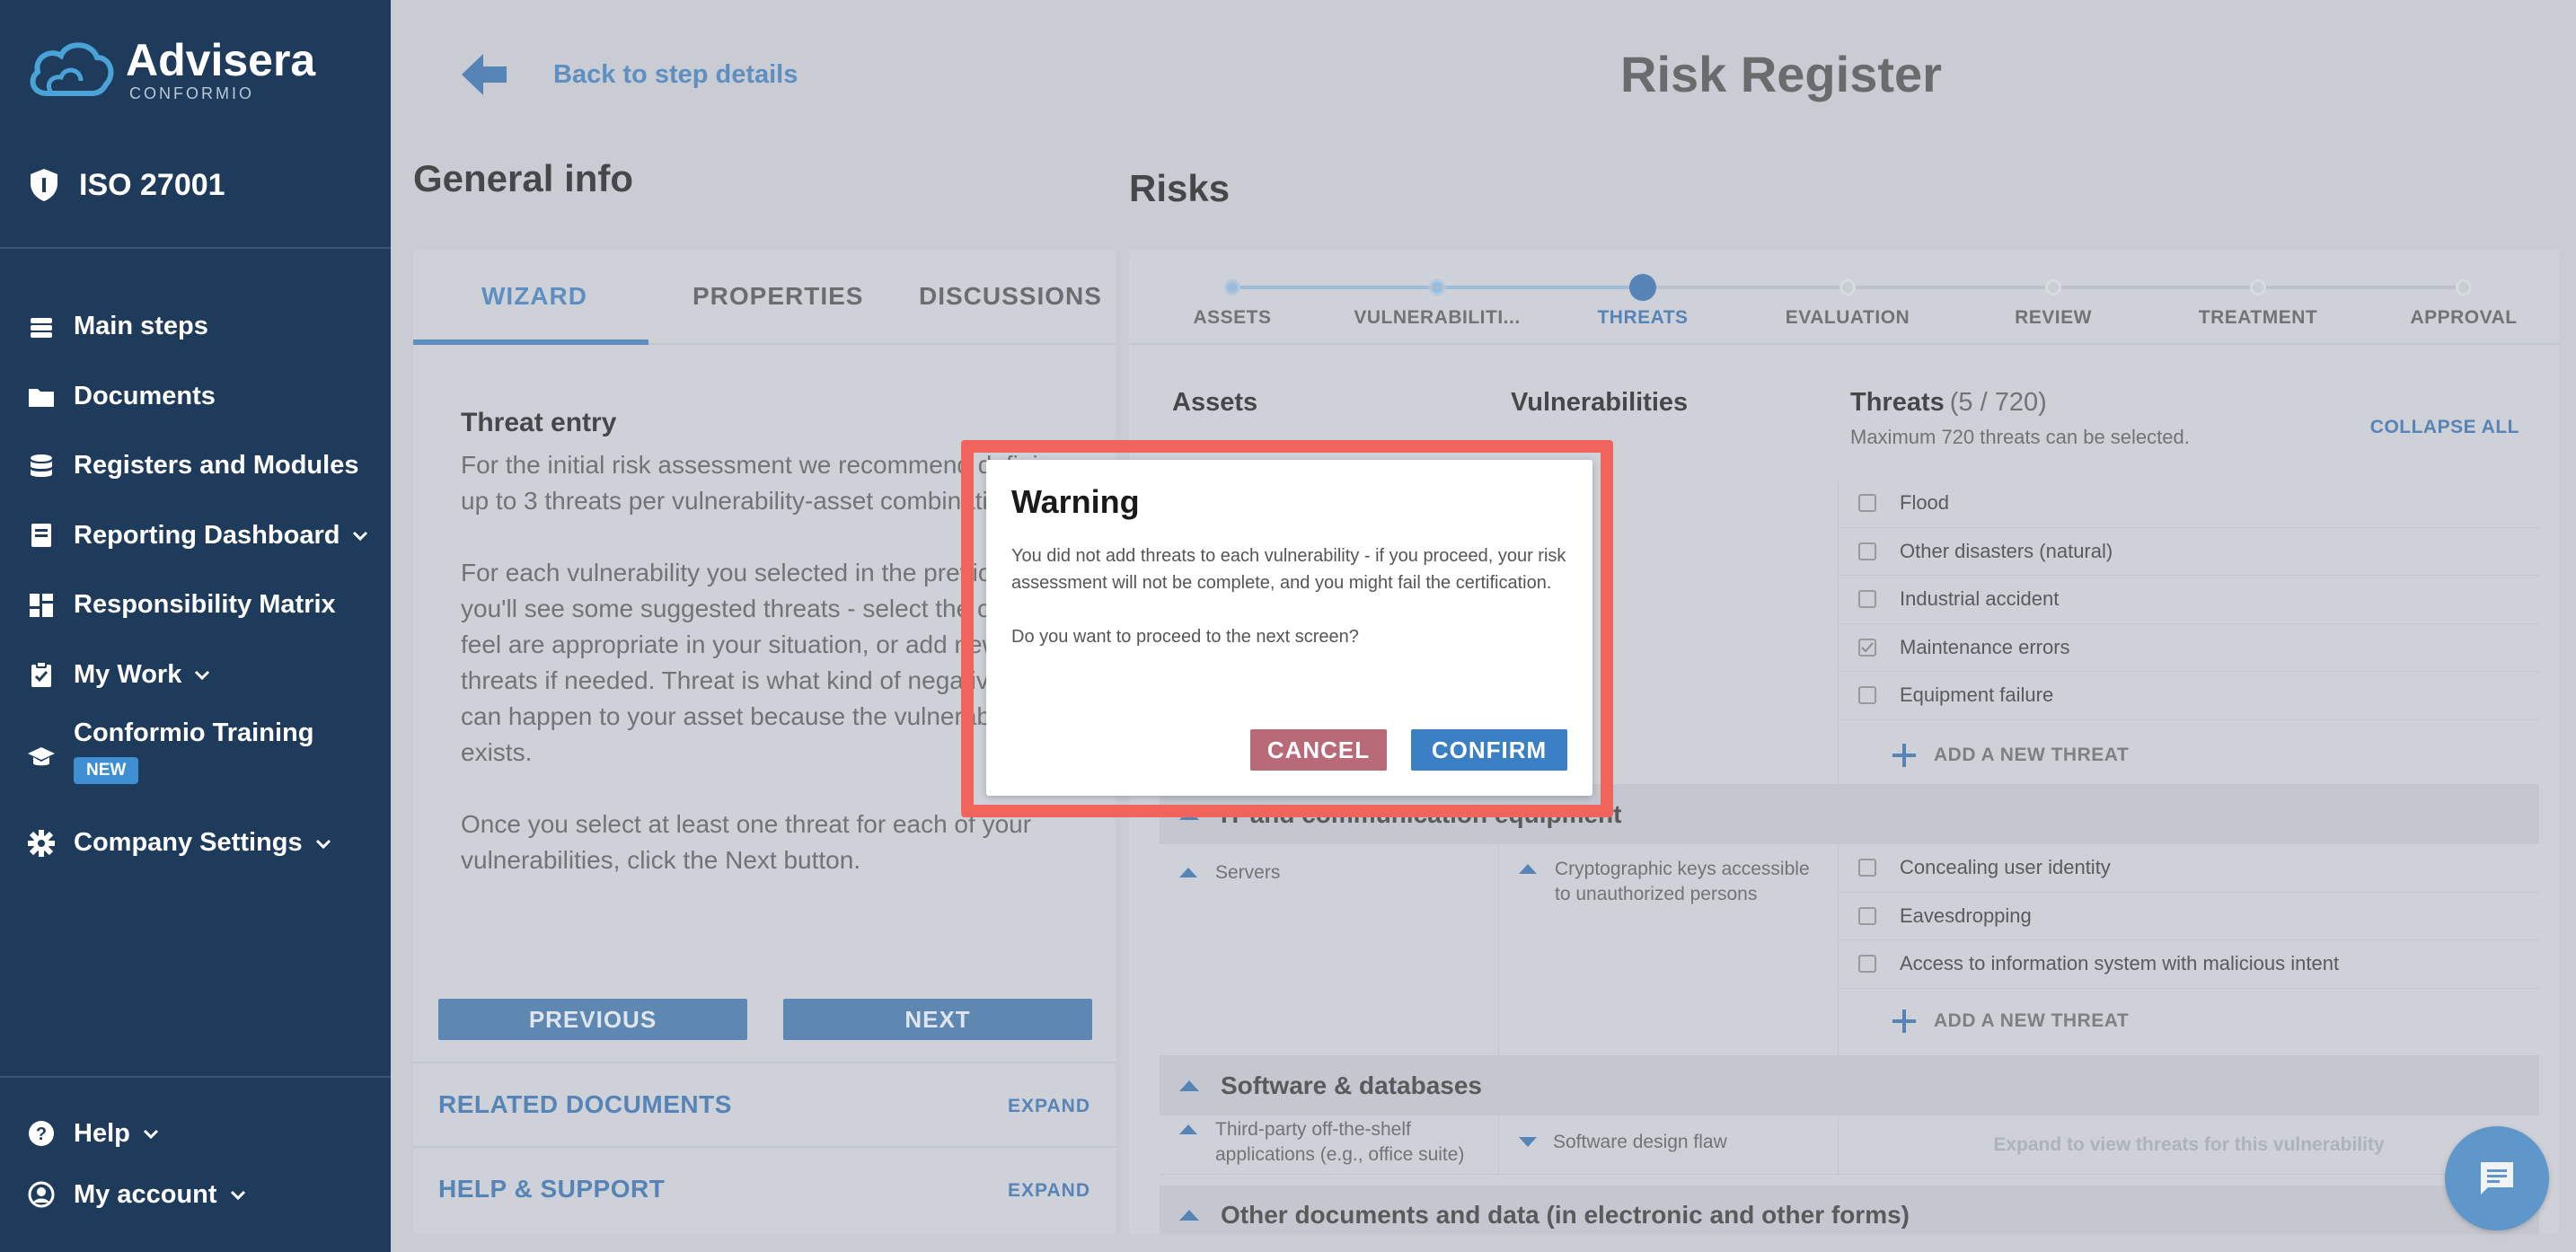 This screenshot has width=2576, height=1252. I want to click on graduation-cap-icon, so click(41, 756).